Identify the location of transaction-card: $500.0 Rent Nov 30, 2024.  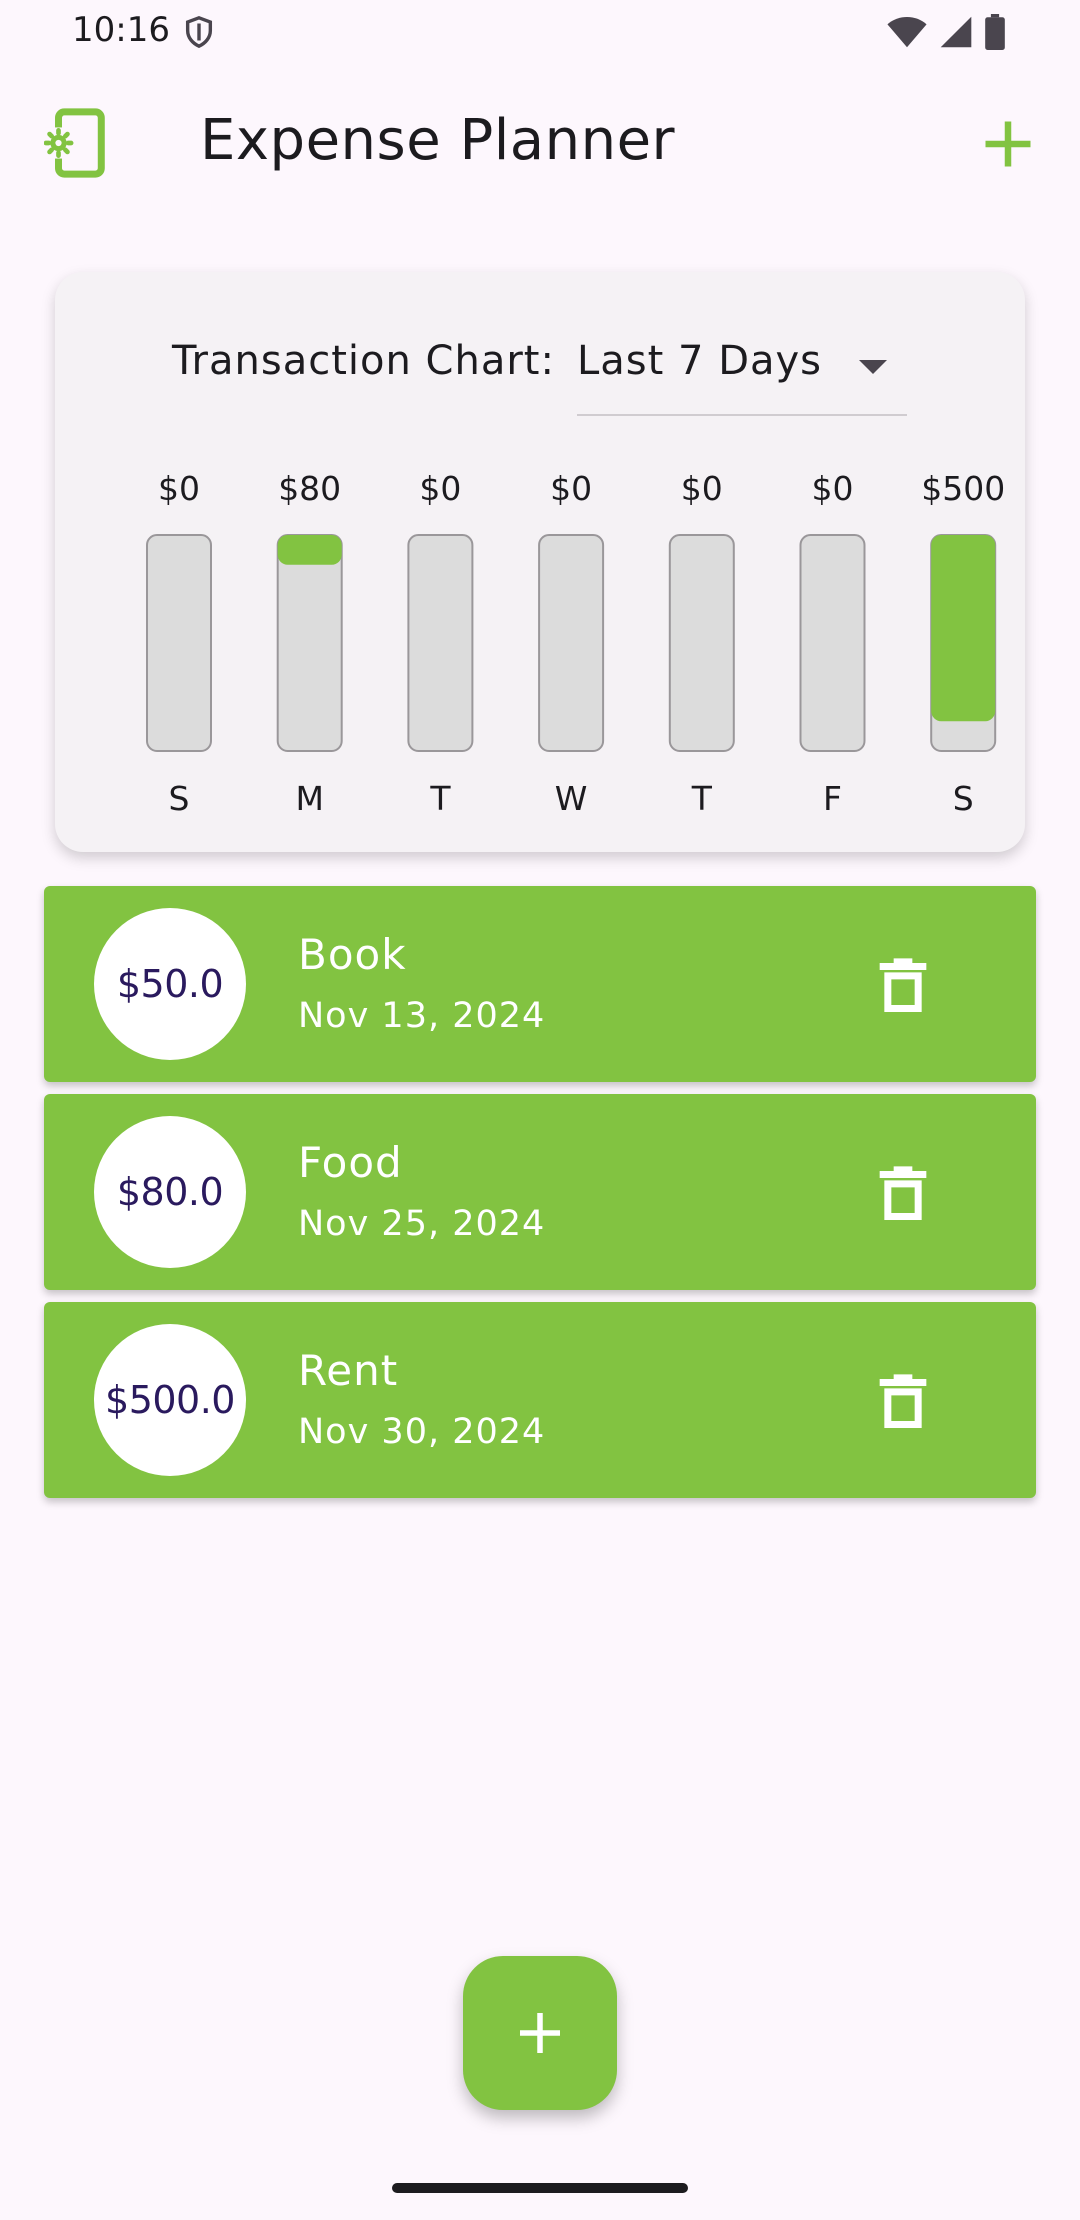
(540, 1400).